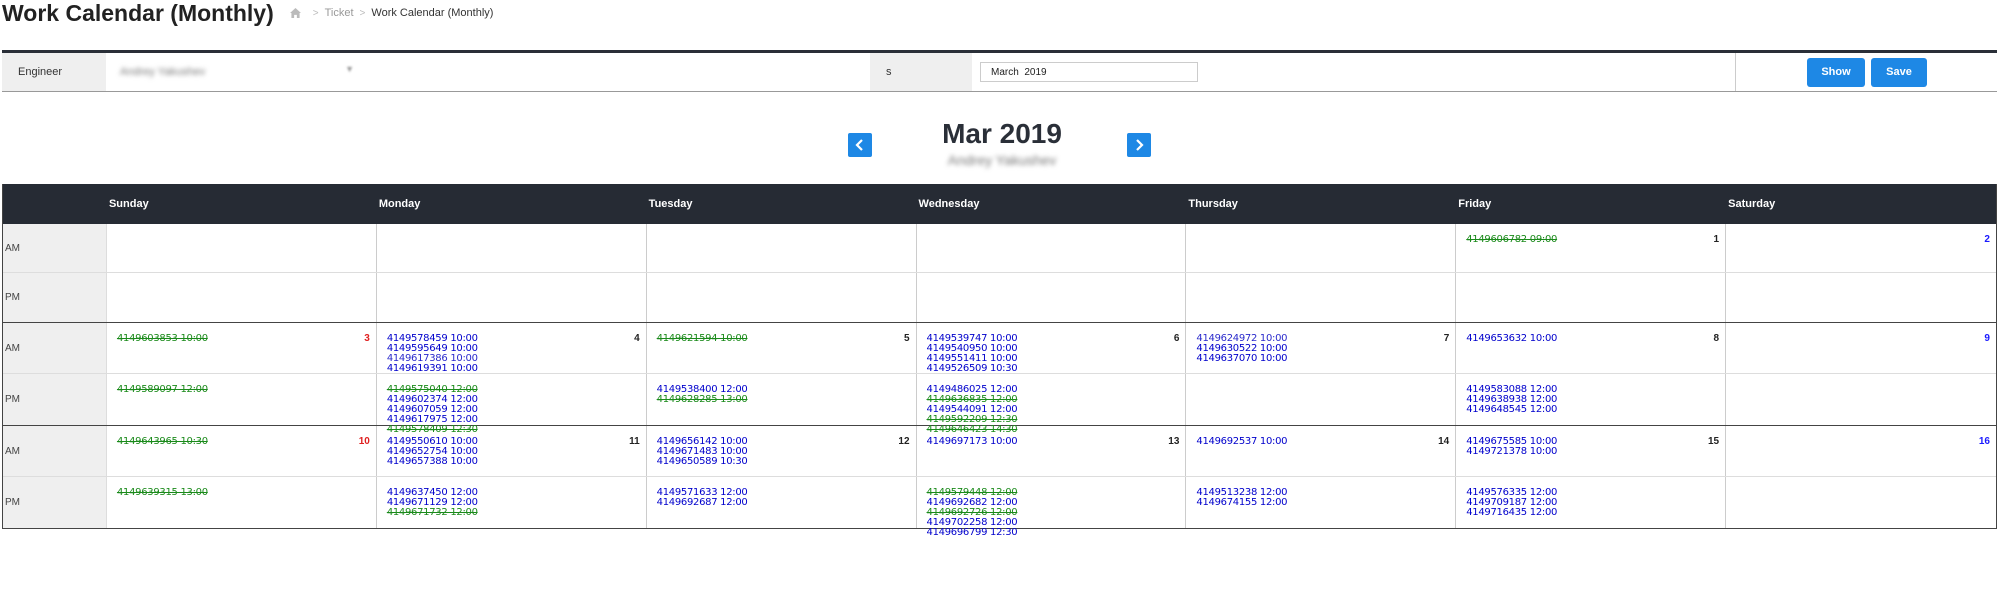 This screenshot has height=611, width=2000. I want to click on engineer-select-value: Andrey Yakushev, so click(163, 72).